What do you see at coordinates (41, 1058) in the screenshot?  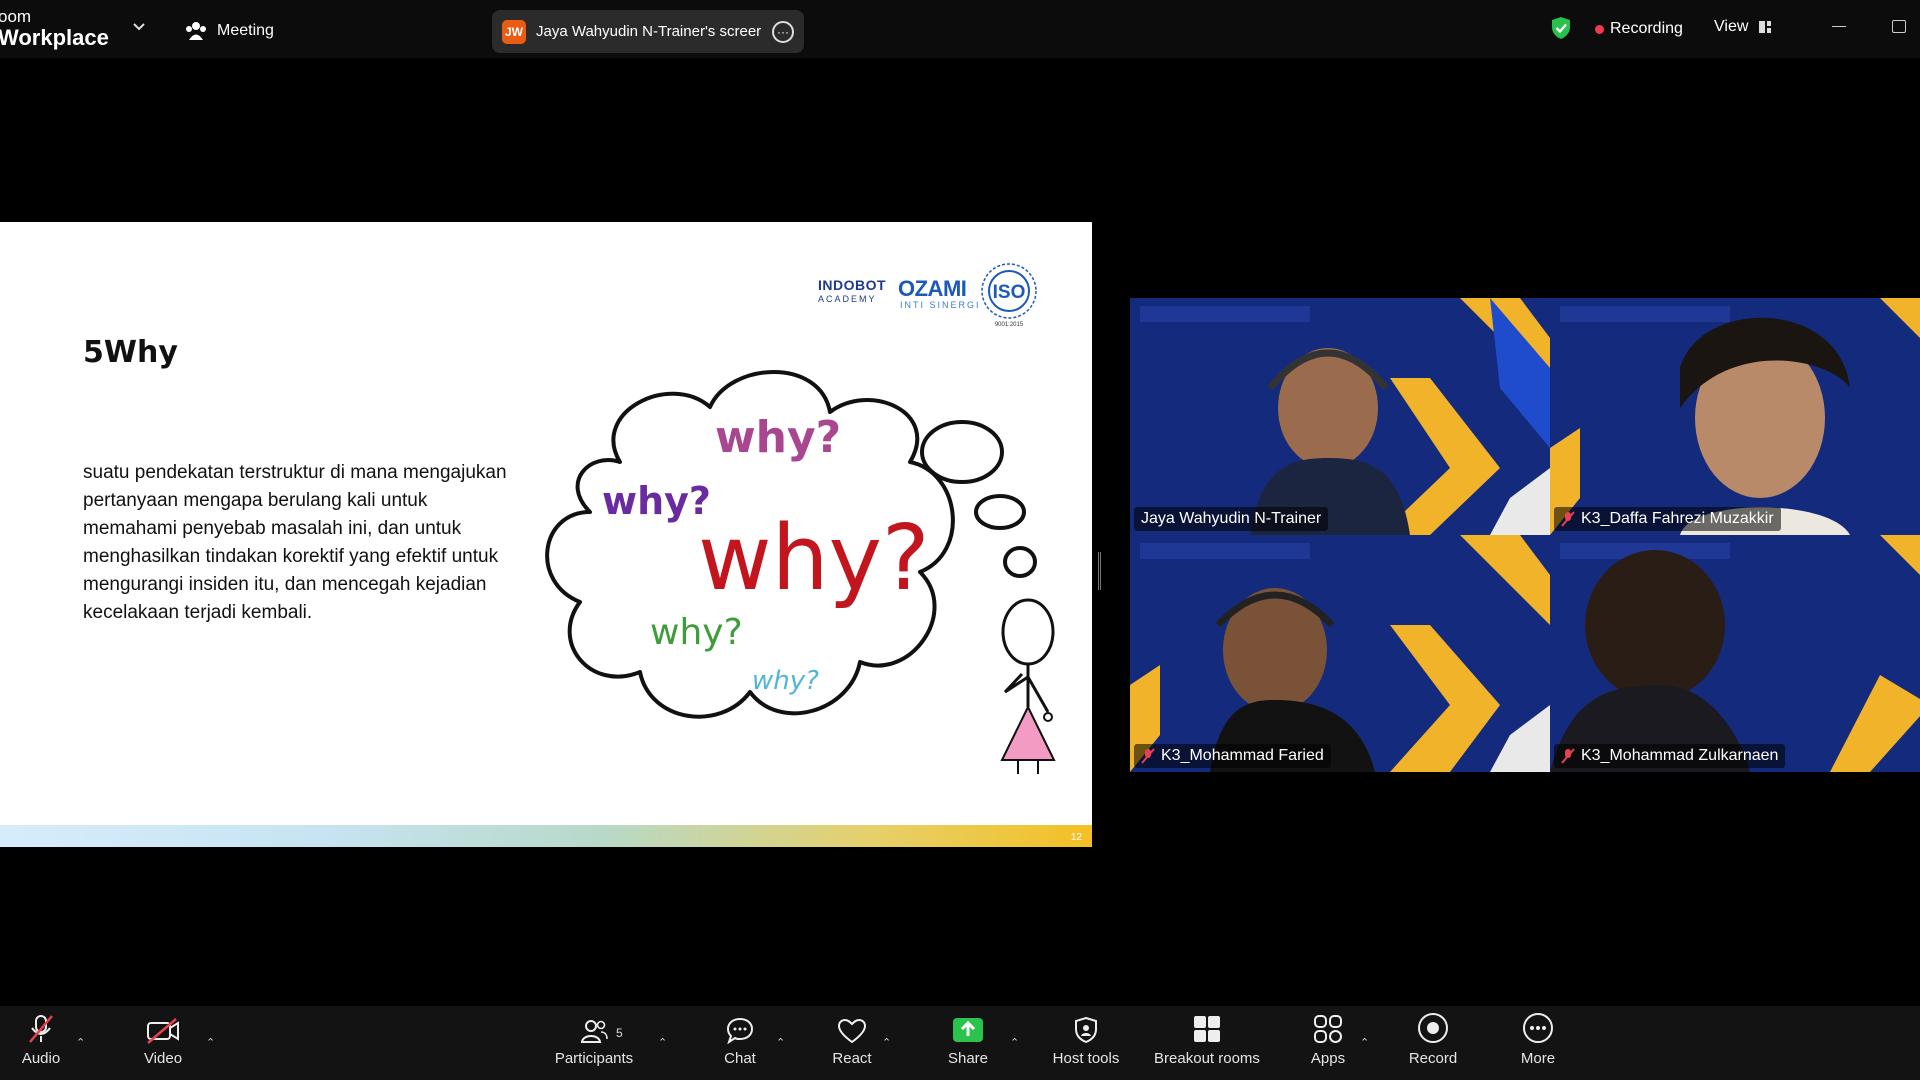 I see `audio-label: Audio` at bounding box center [41, 1058].